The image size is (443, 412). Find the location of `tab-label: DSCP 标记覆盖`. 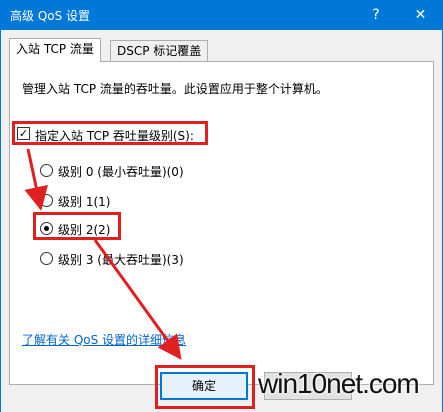

tab-label: DSCP 标记覆盖 is located at coordinates (159, 51).